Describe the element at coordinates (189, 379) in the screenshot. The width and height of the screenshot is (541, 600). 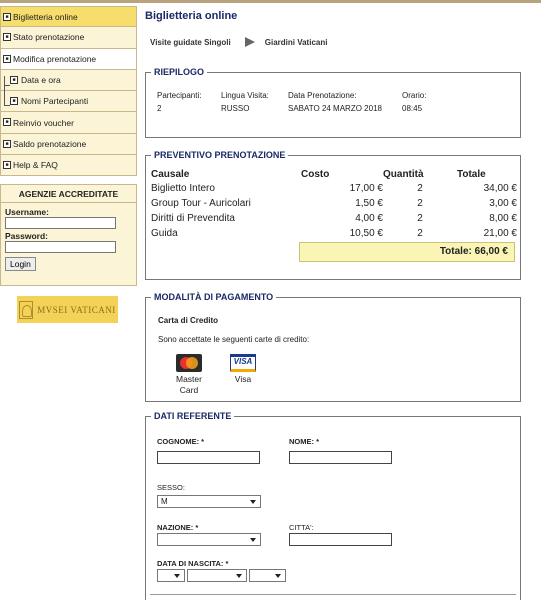
I see `card-label: Master` at that location.